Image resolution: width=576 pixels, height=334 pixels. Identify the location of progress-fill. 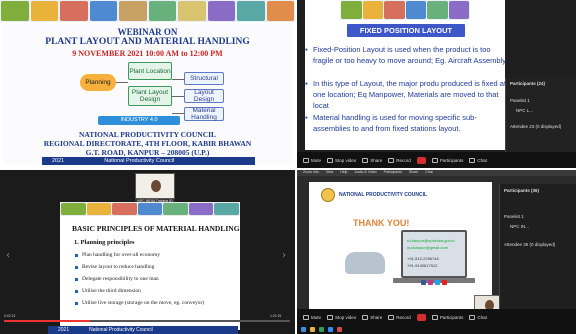
(47, 321).